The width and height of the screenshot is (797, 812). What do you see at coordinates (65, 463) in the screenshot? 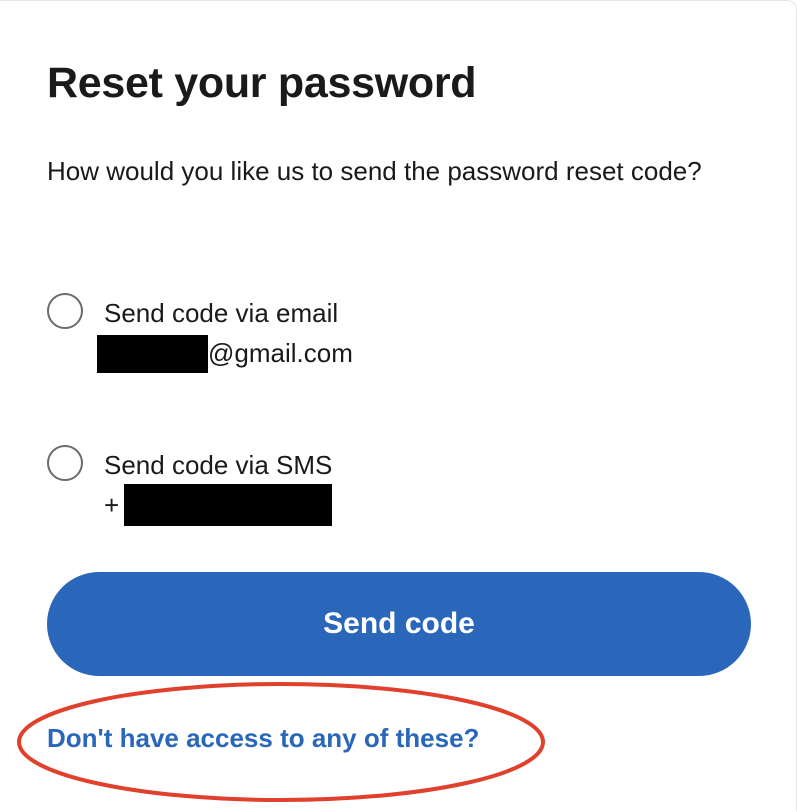
I see `sms-radio-button` at bounding box center [65, 463].